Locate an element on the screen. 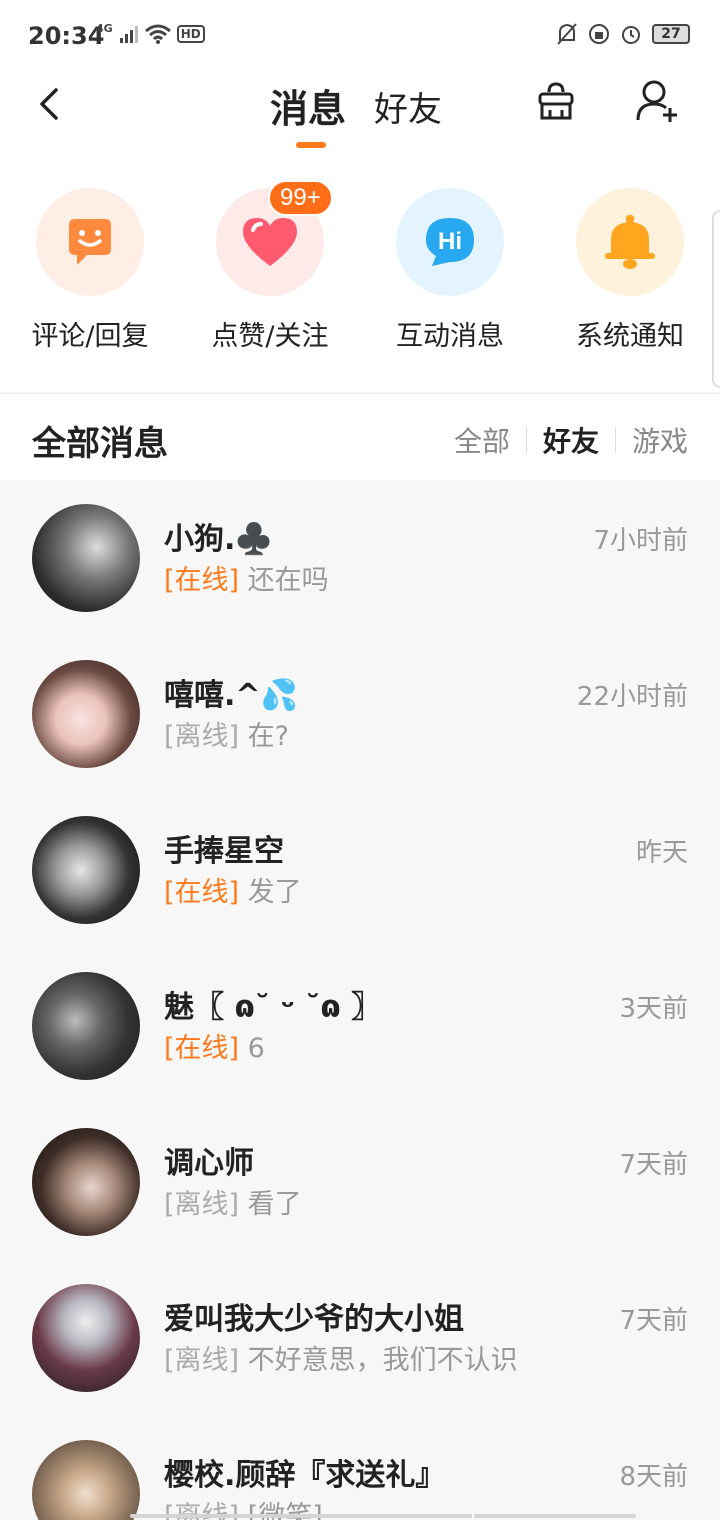 This screenshot has width=720, height=1520. entry-interactions: Hi 互动消息 is located at coordinates (450, 270).